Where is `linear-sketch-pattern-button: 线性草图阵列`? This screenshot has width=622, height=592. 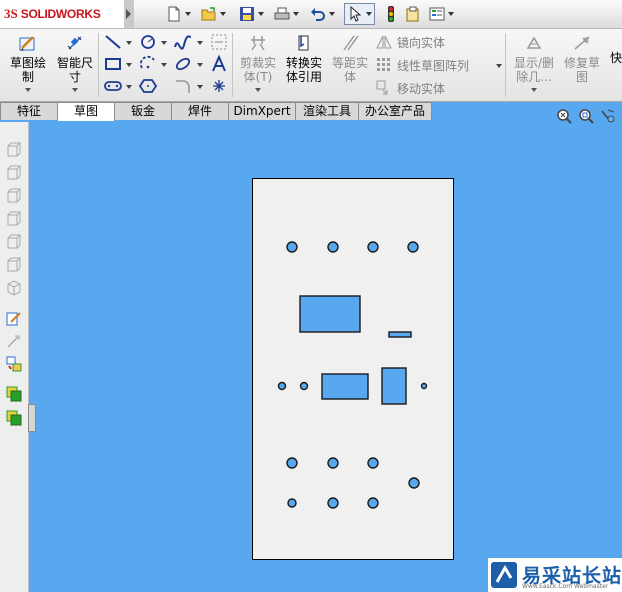
linear-sketch-pattern-button: 线性草图阵列 is located at coordinates (422, 65).